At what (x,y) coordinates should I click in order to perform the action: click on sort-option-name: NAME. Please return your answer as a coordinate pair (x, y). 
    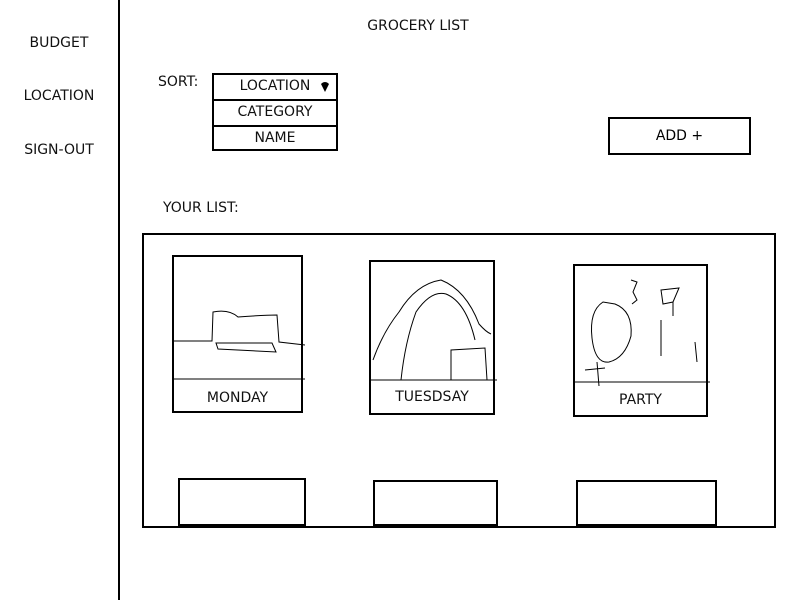
    Looking at the image, I should click on (275, 138).